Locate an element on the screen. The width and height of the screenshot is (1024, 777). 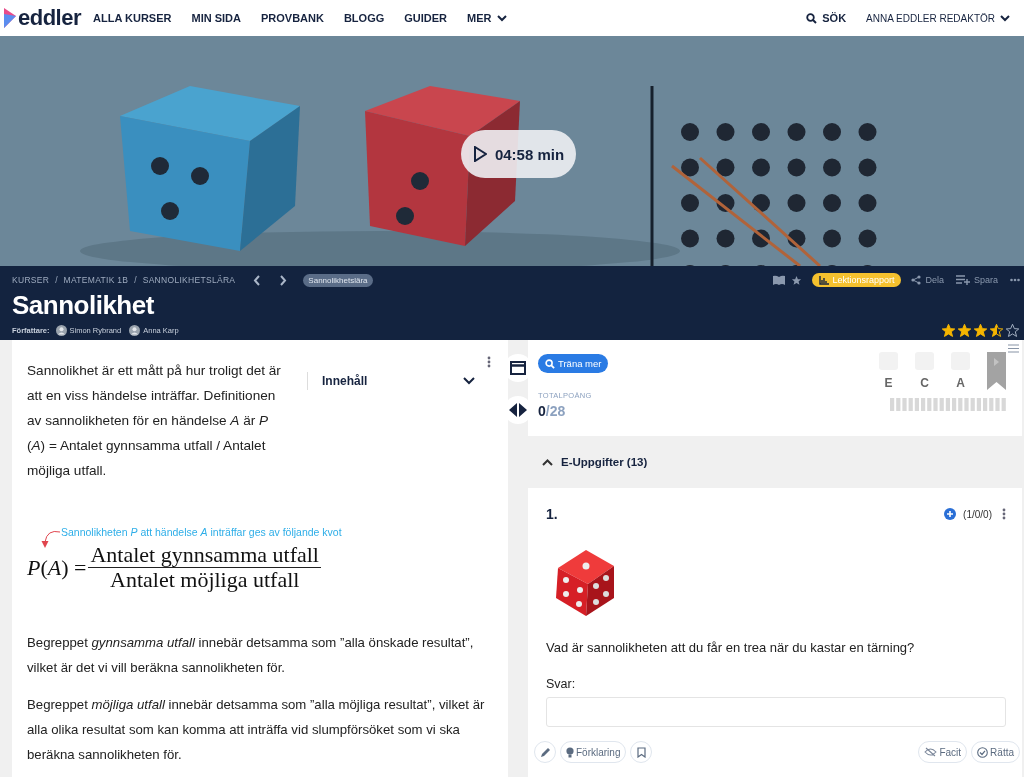
nav-link: PROVBANK is located at coordinates (292, 18).